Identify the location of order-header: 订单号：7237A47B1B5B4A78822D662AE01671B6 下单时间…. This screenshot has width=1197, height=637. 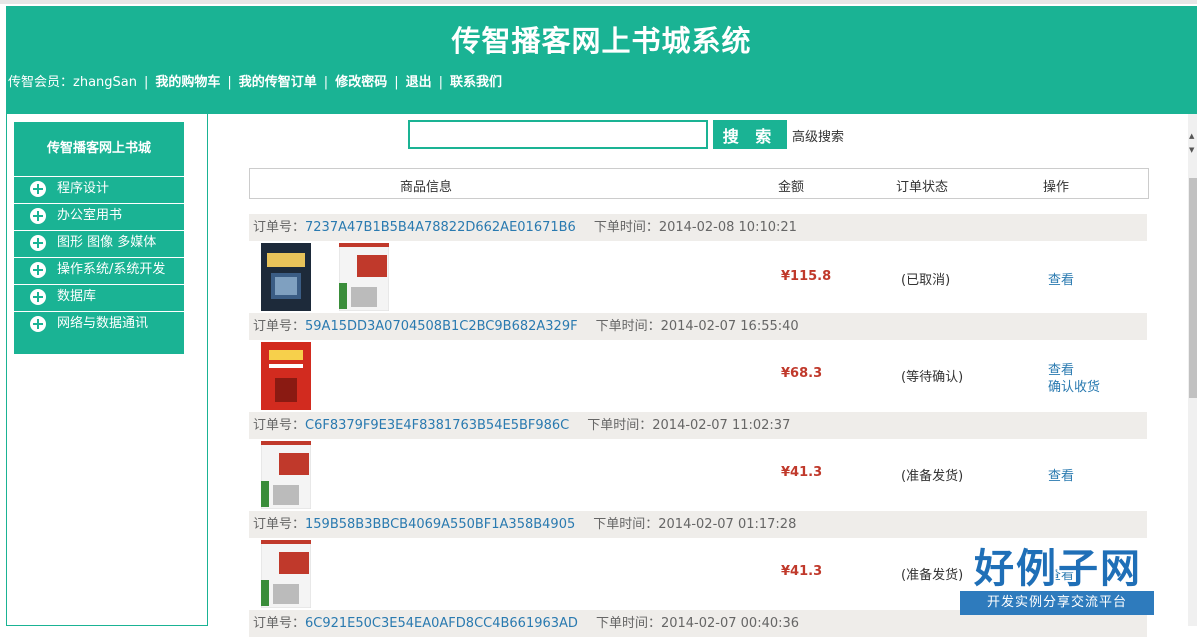
(698, 227).